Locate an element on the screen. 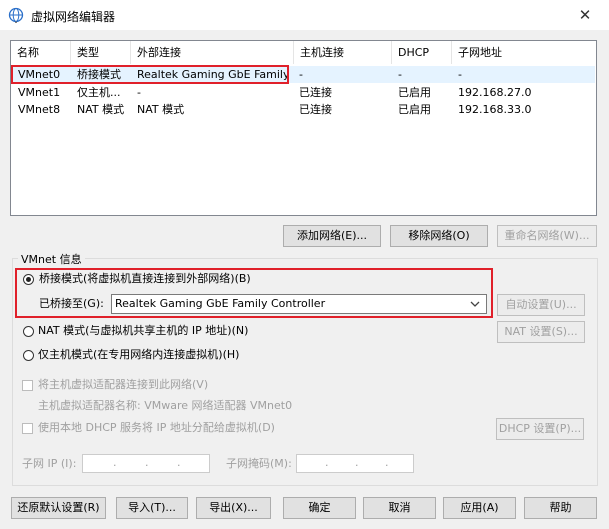 Image resolution: width=609 pixels, height=529 pixels. table-row: VMnet1 仅主机... - 已连接 已启用 192.168.27.0 is located at coordinates (303, 92).